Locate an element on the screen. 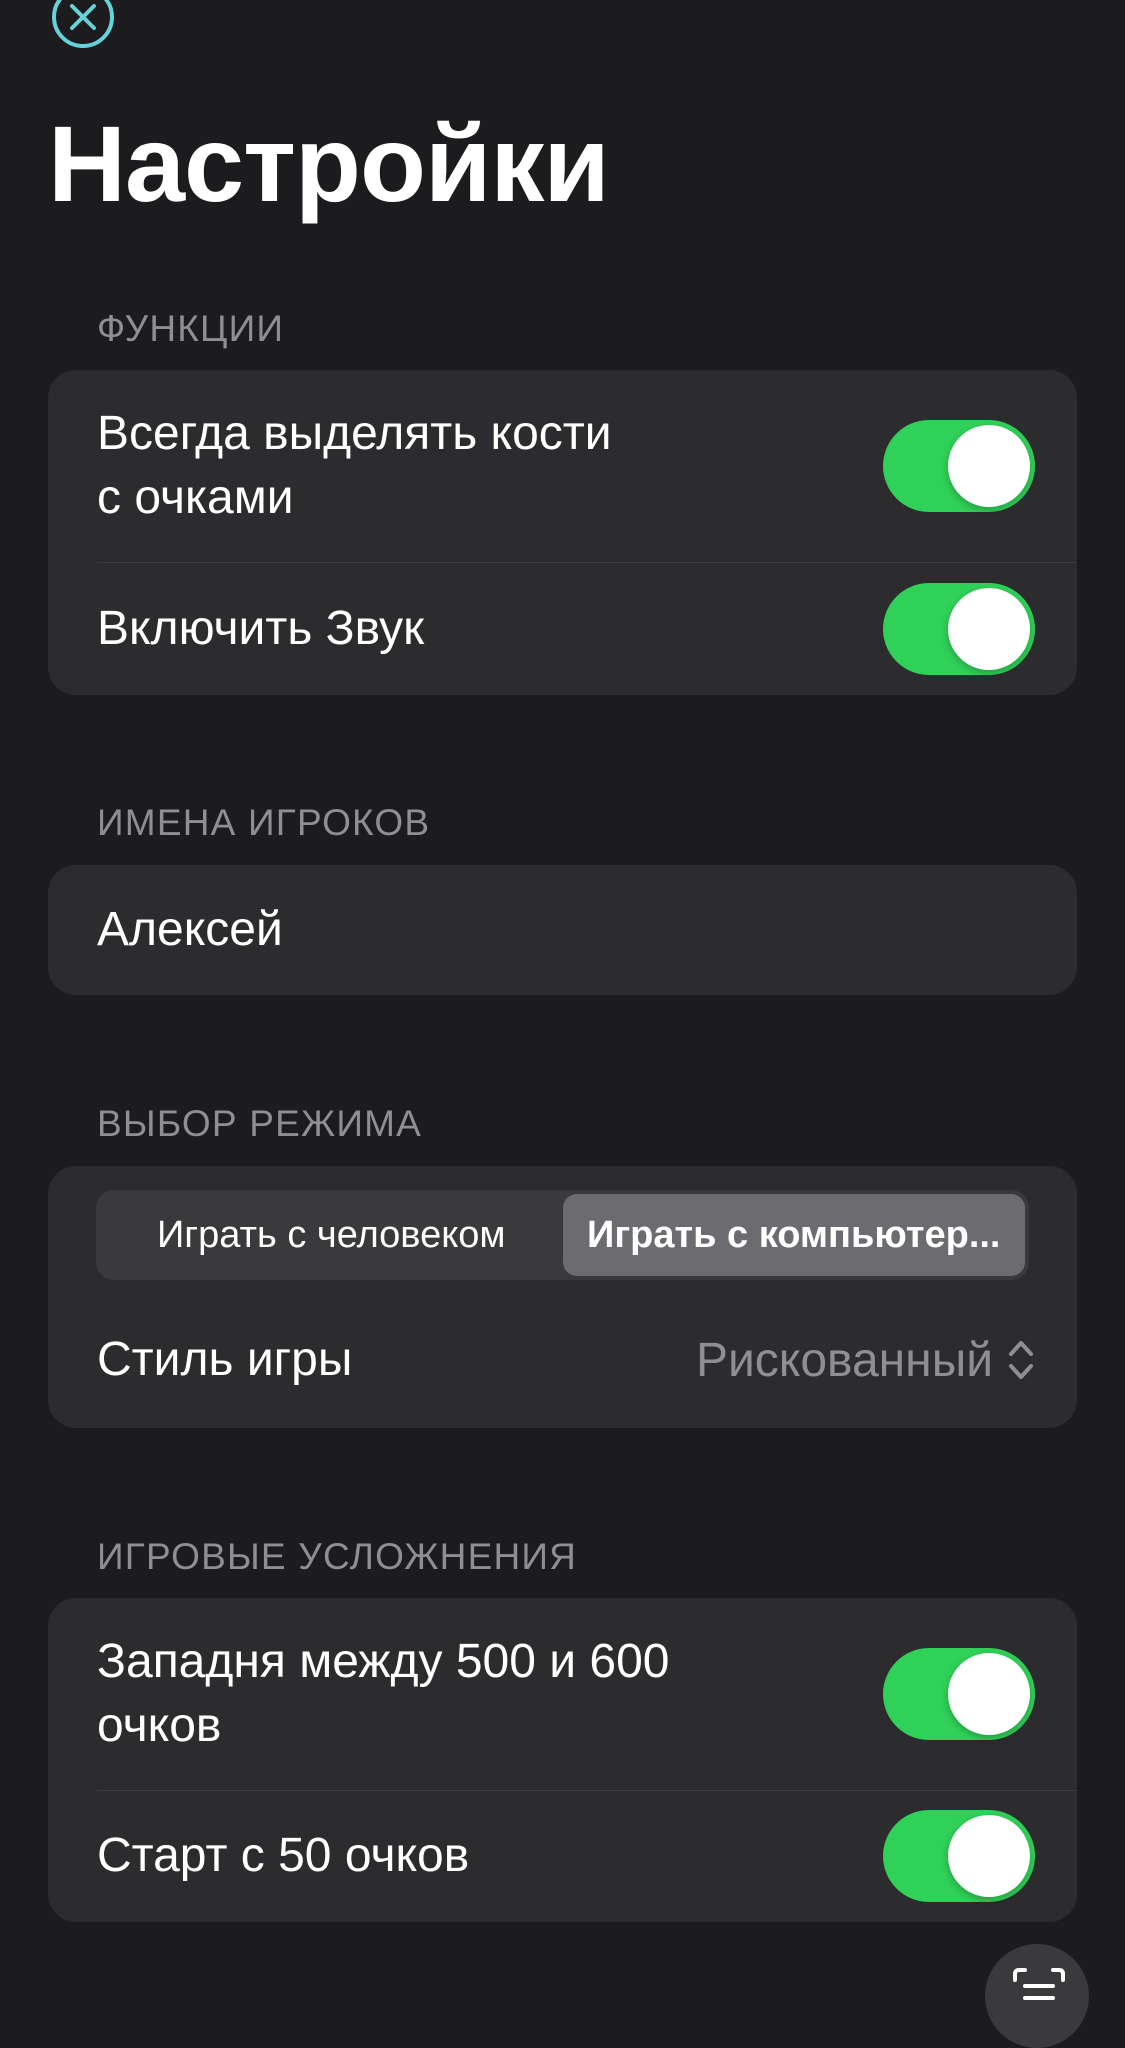 This screenshot has height=2048, width=1125. trap-500-600-label-line2: очков is located at coordinates (159, 1725).